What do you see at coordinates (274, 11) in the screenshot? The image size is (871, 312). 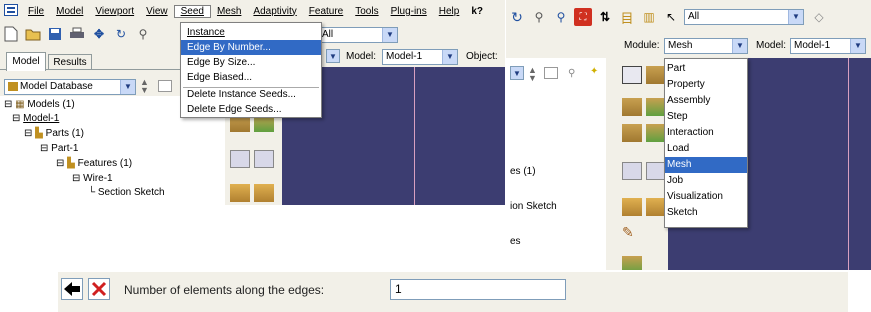 I see `menu-adaptivity: Adaptivity` at bounding box center [274, 11].